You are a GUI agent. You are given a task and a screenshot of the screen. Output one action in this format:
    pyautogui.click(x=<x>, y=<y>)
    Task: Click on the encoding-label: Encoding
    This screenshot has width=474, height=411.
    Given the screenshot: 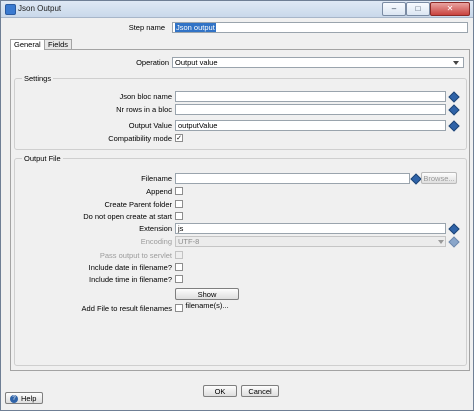 What is the action you would take?
    pyautogui.click(x=156, y=241)
    